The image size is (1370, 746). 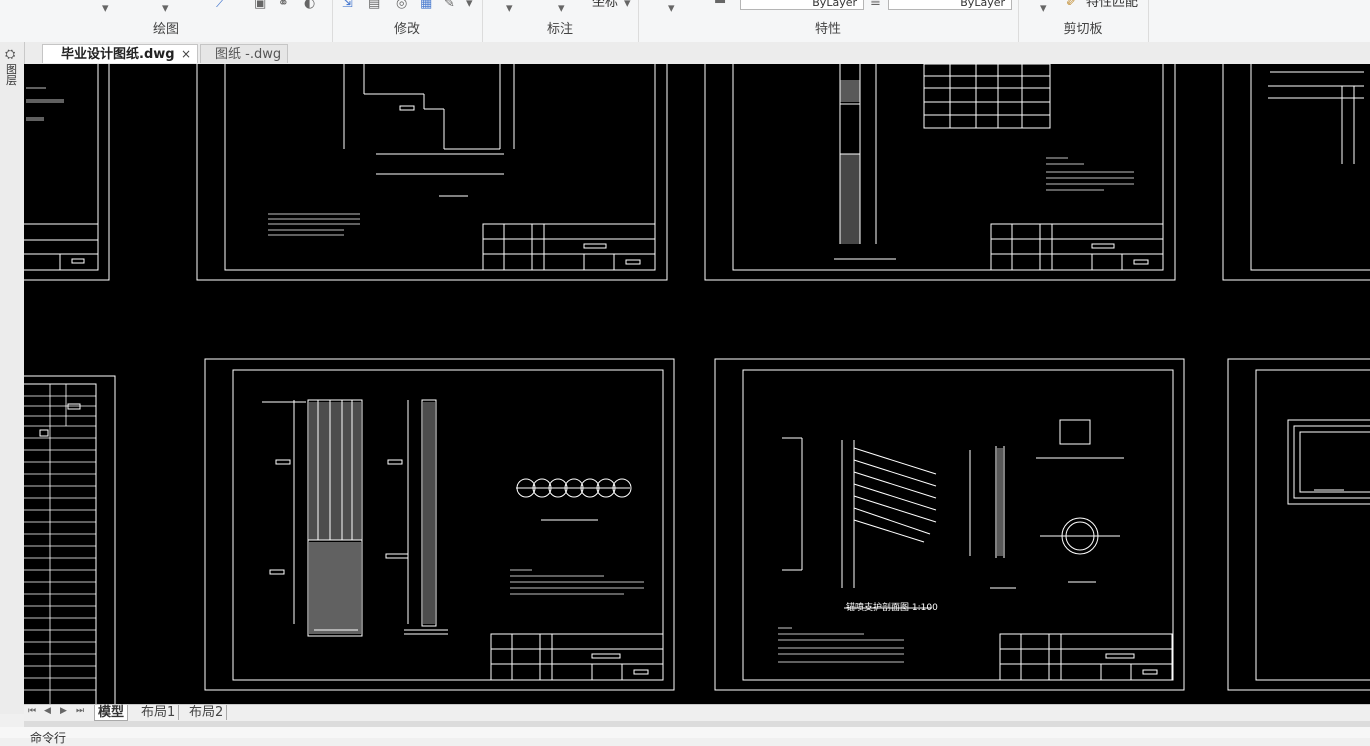 What do you see at coordinates (406, 29) in the screenshot?
I see `modify-group-label: 修改` at bounding box center [406, 29].